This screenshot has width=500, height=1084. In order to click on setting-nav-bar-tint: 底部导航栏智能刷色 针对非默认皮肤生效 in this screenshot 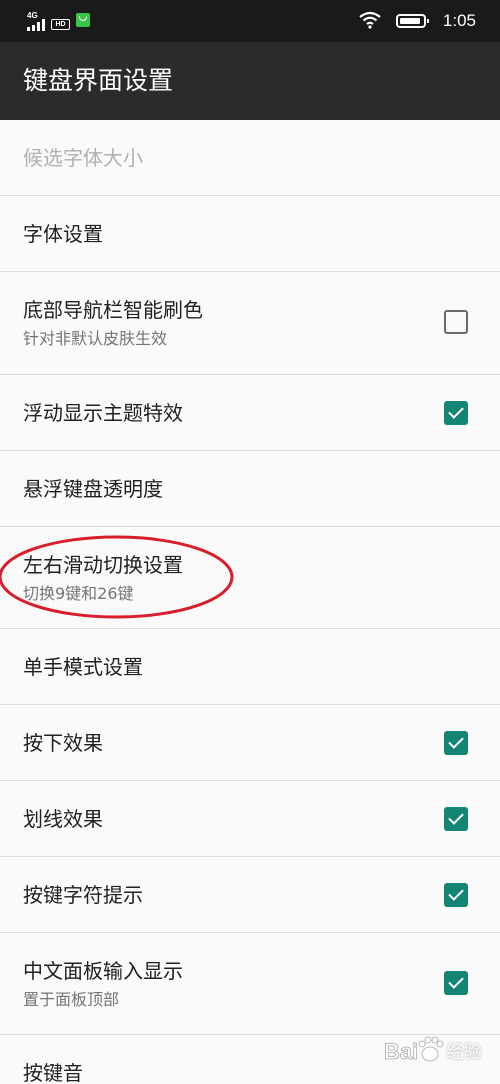, I will do `click(250, 323)`.